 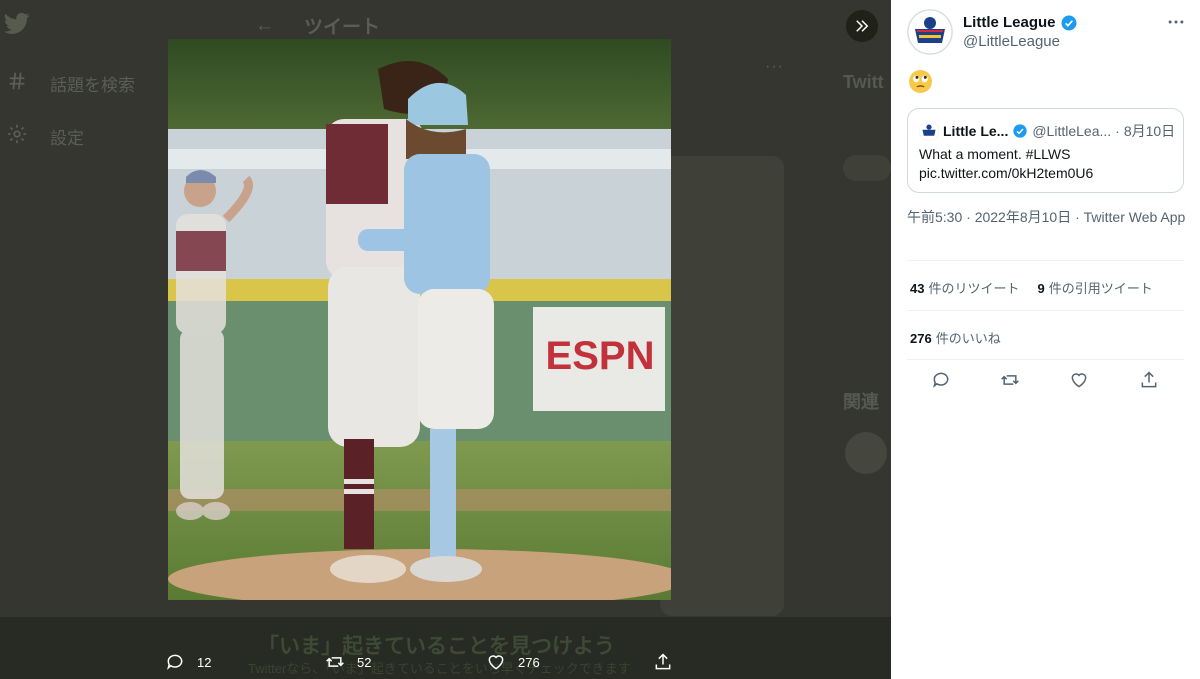 I want to click on like-button, so click(x=1081, y=382).